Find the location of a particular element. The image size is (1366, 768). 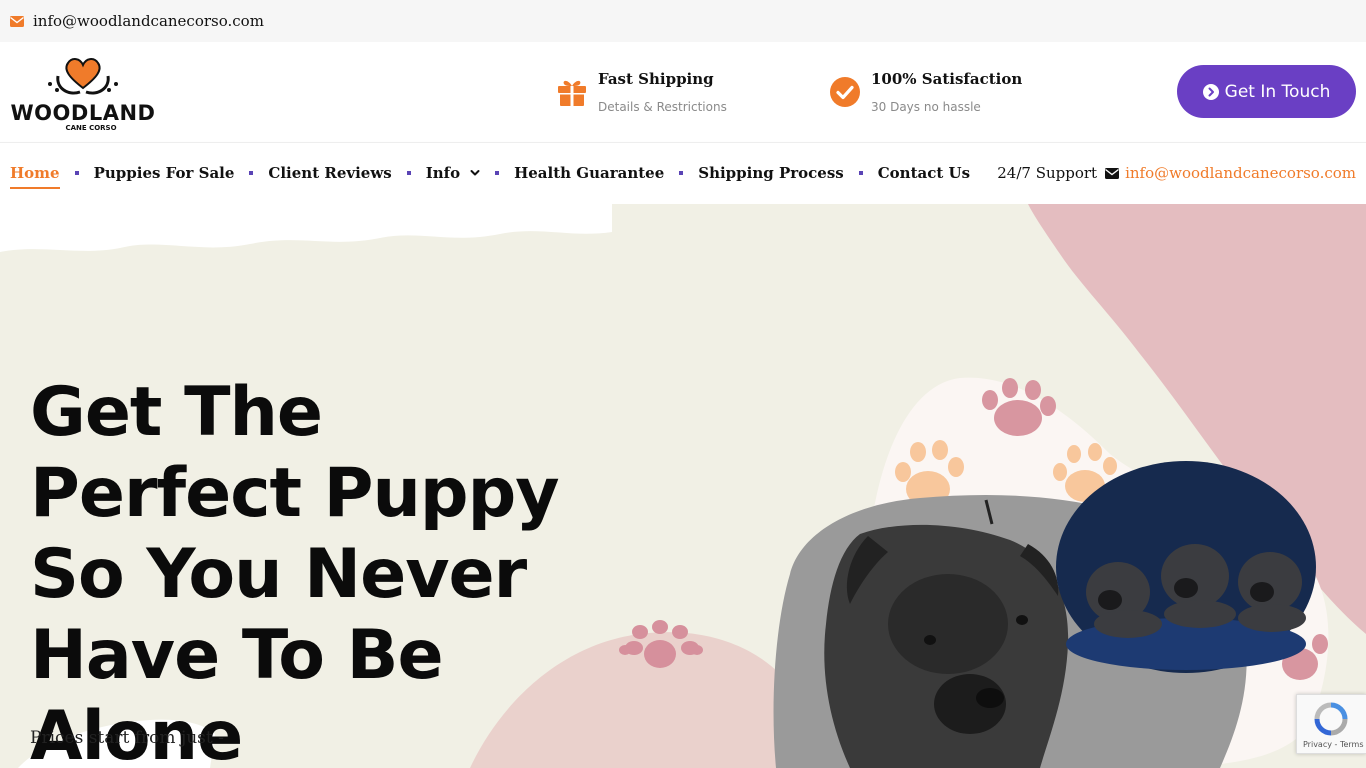

feature-subtitle: 30 Days no hassle is located at coordinates (926, 107).